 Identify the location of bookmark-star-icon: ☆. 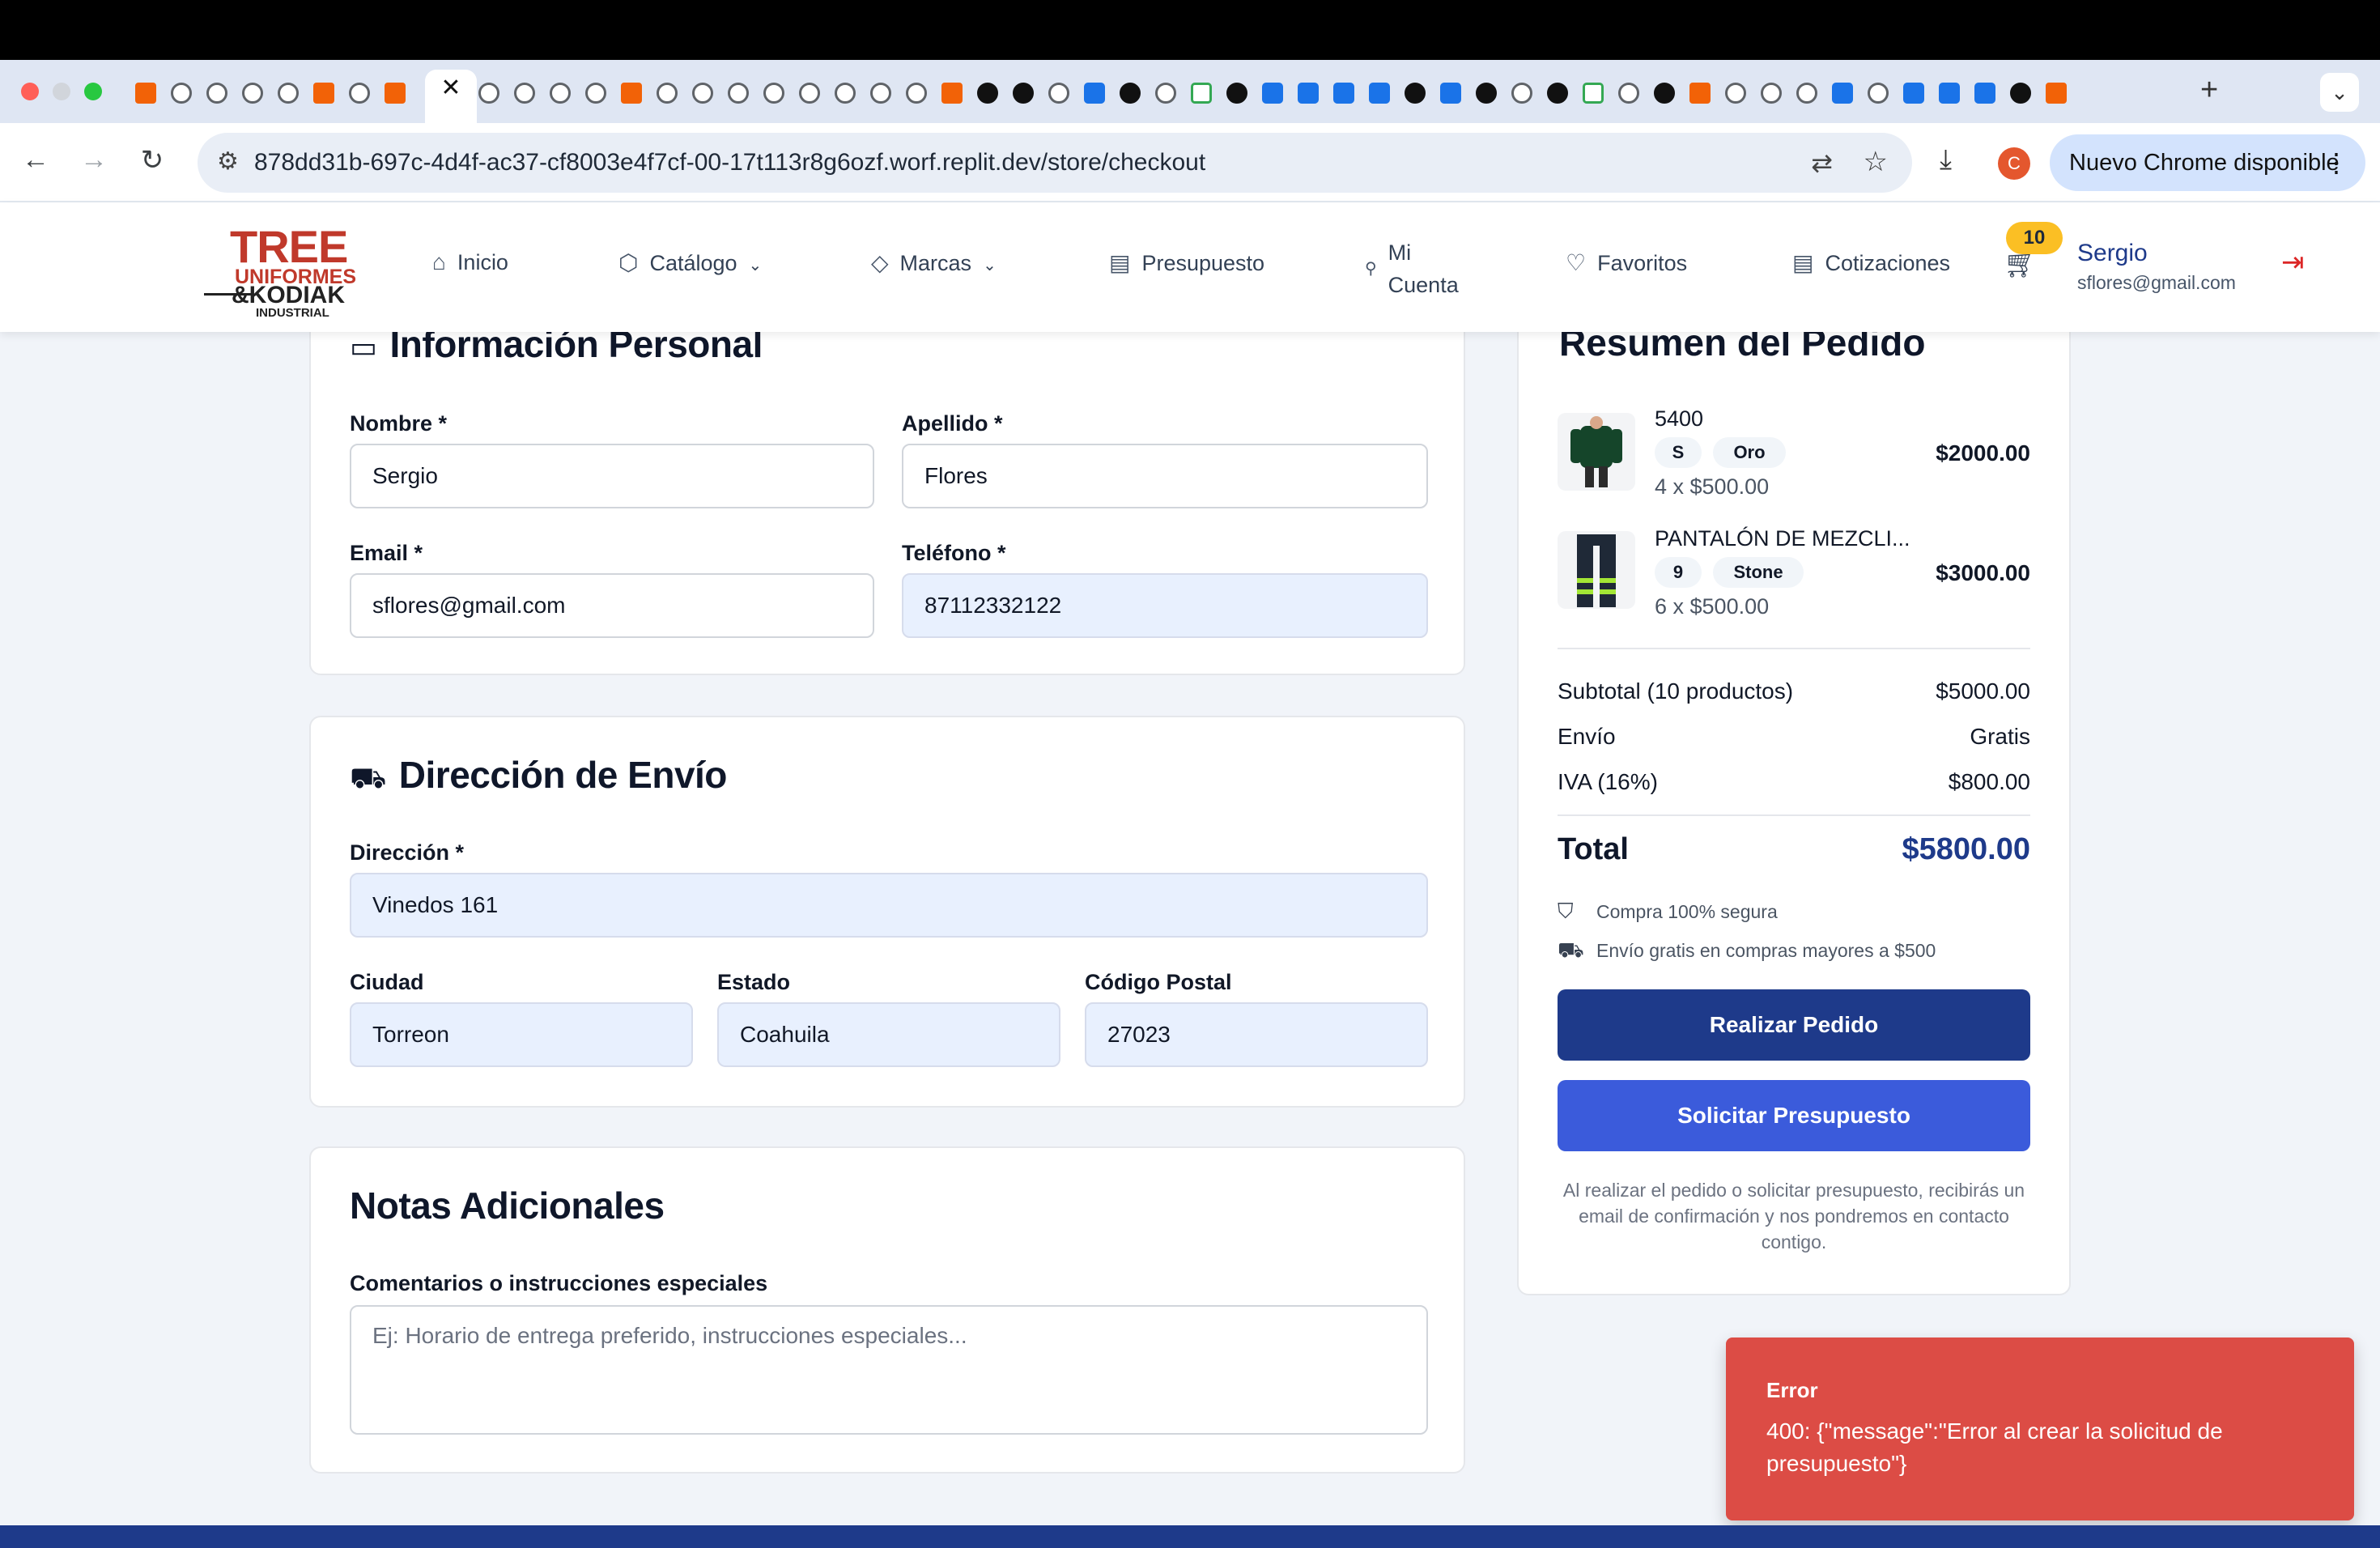
(1876, 162).